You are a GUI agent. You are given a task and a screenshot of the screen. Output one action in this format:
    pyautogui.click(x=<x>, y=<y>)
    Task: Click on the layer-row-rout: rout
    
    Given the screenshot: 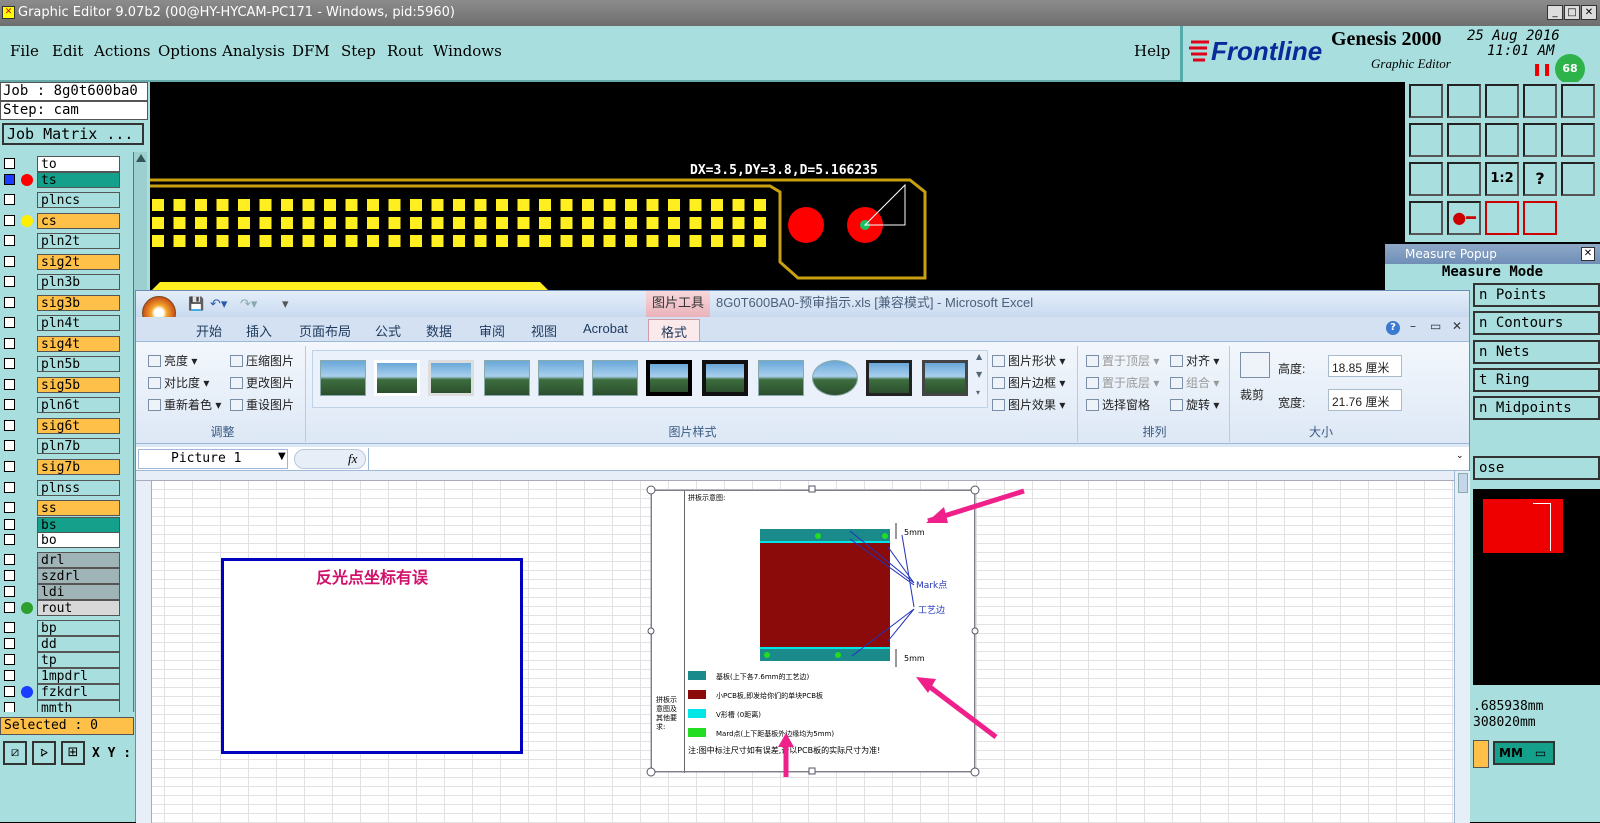 What is the action you would take?
    pyautogui.click(x=62, y=608)
    